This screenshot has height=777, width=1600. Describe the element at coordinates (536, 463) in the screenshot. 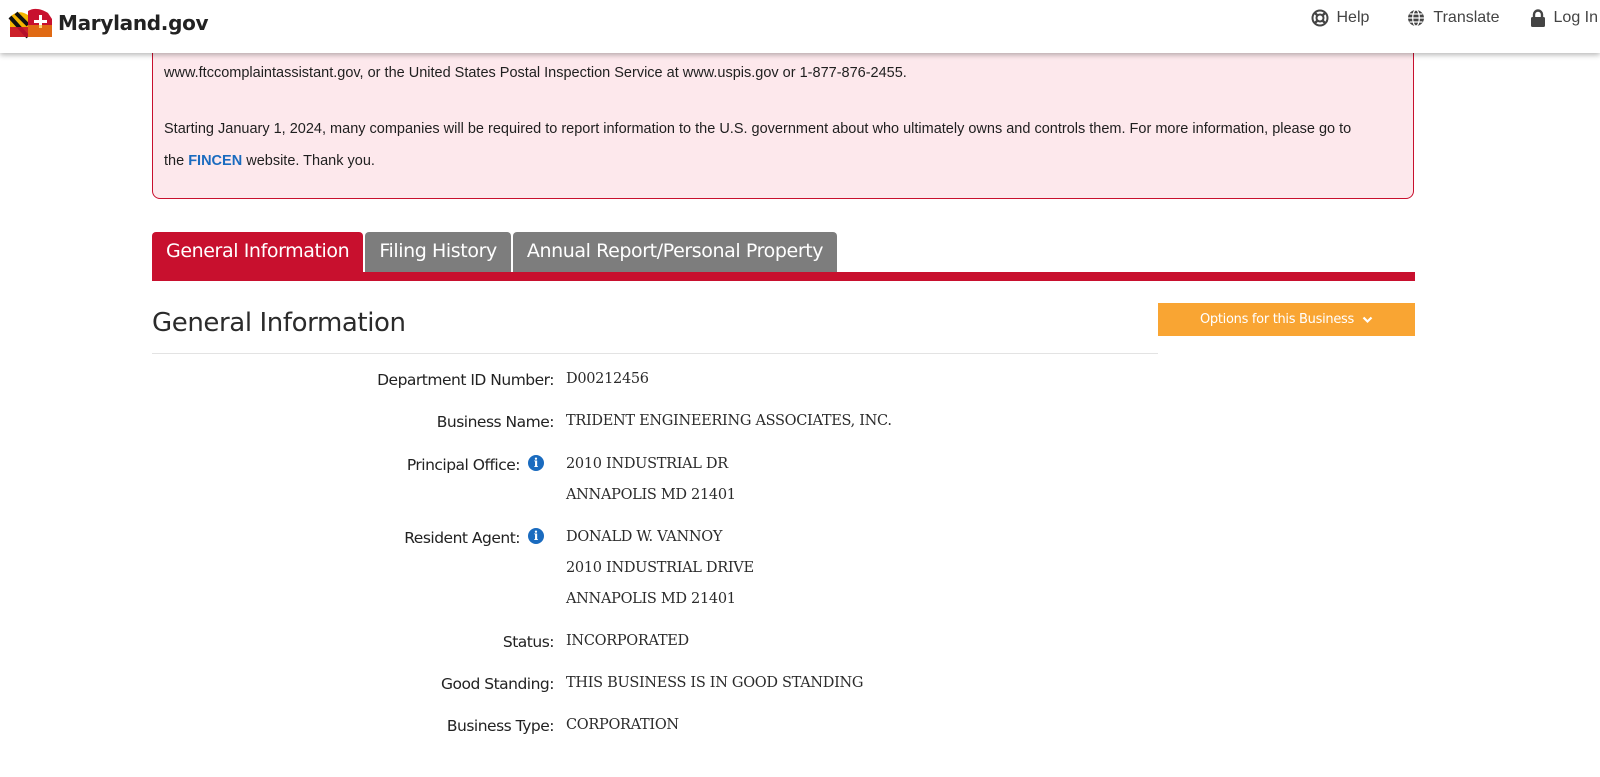

I see `principal-office-info-icon: i` at that location.